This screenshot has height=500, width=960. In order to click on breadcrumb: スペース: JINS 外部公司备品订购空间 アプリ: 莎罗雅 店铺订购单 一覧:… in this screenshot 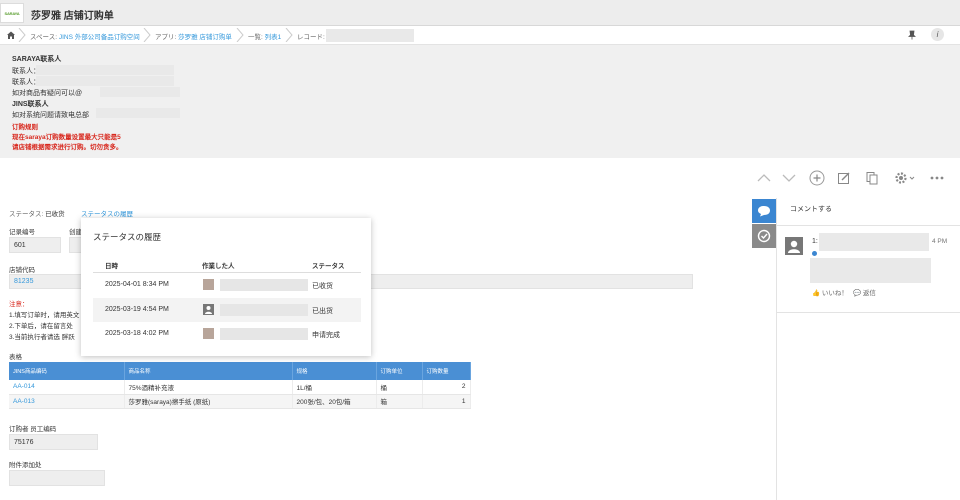, I will do `click(480, 35)`.